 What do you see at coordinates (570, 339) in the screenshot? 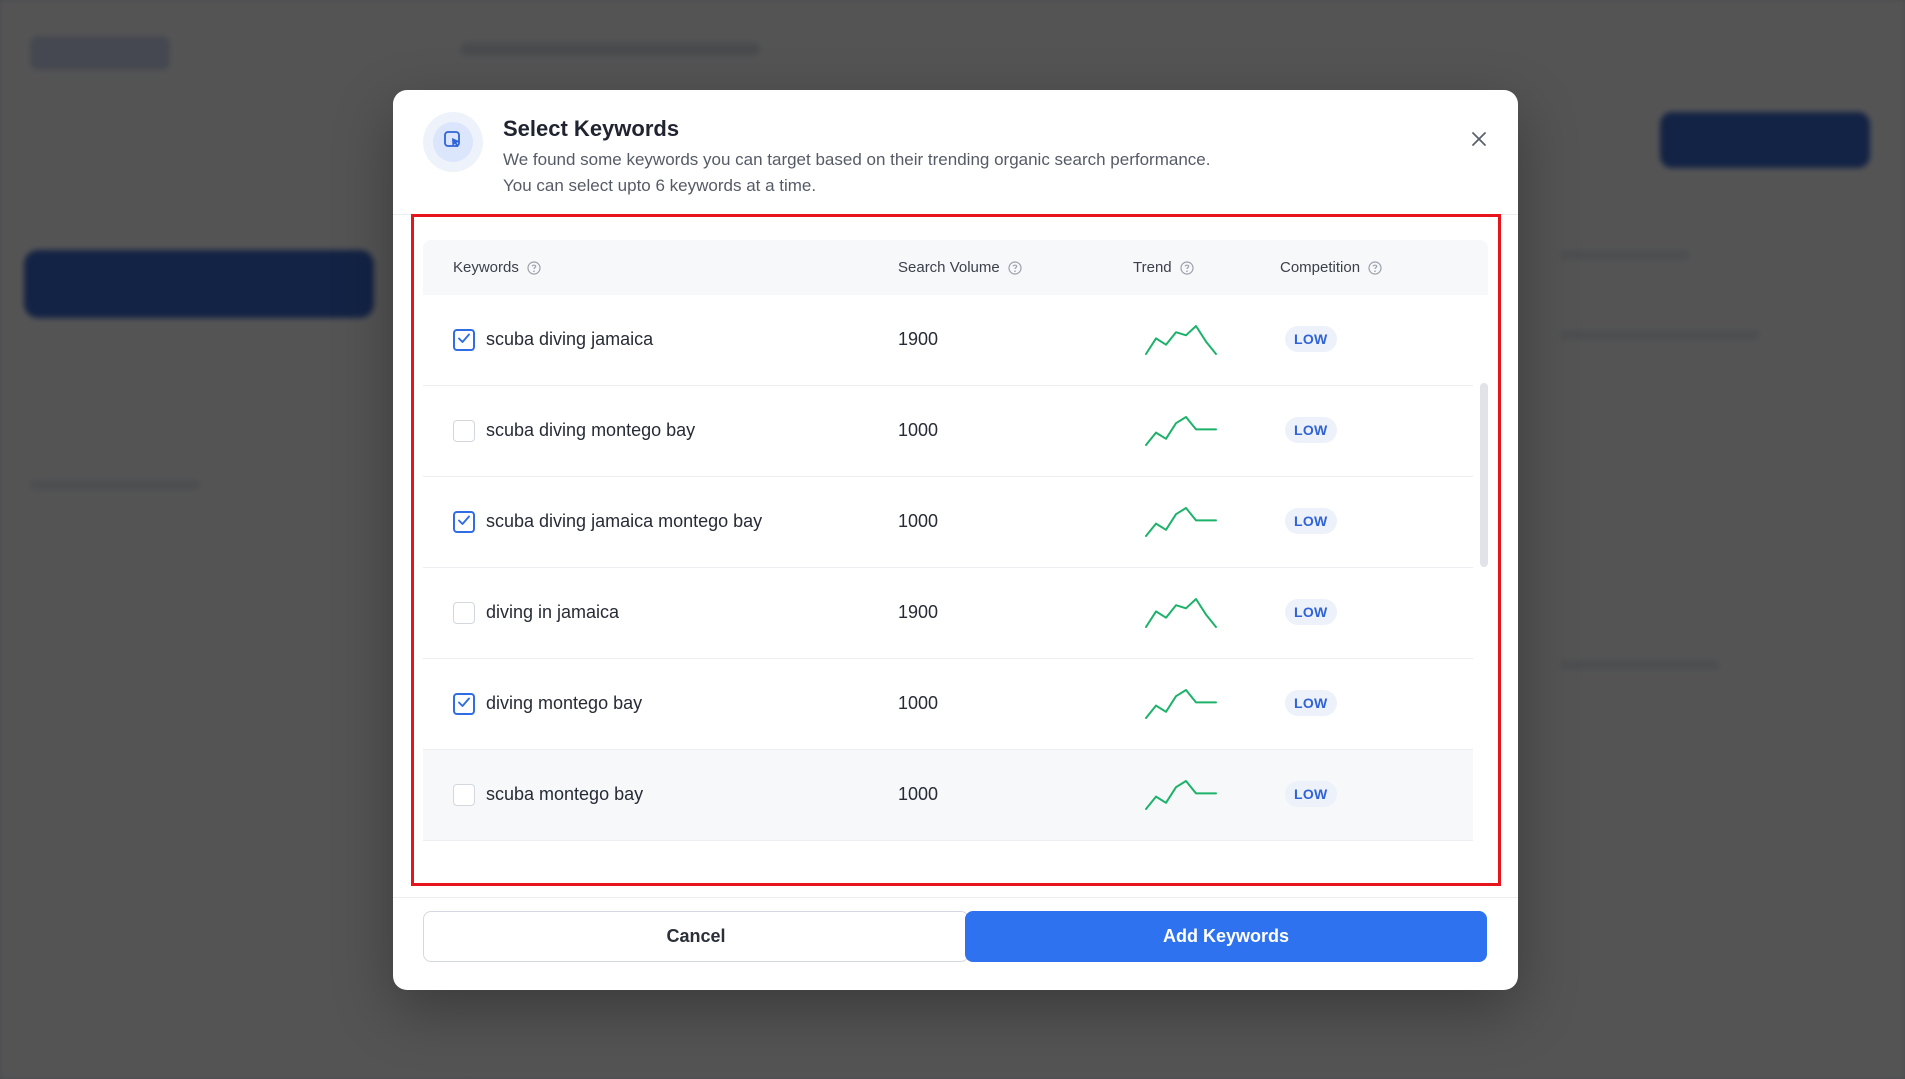
I see `keyword-label: scuba diving jamaica` at bounding box center [570, 339].